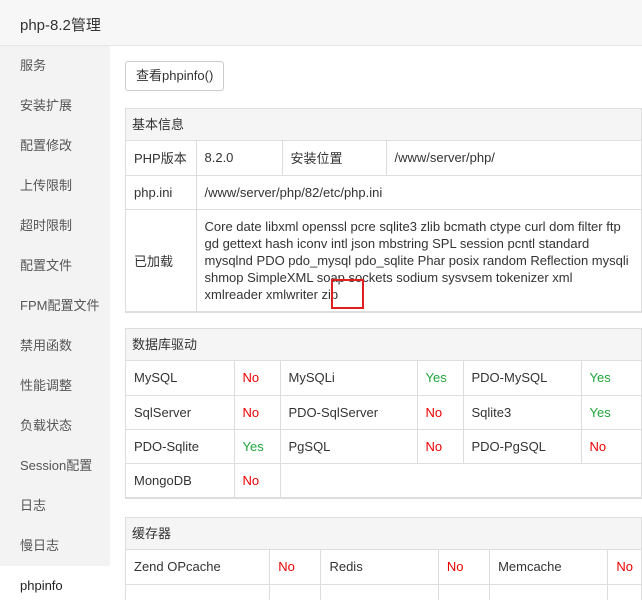 The image size is (642, 600). What do you see at coordinates (55, 106) in the screenshot?
I see `sidebar-item-install-extension: 安装扩展` at bounding box center [55, 106].